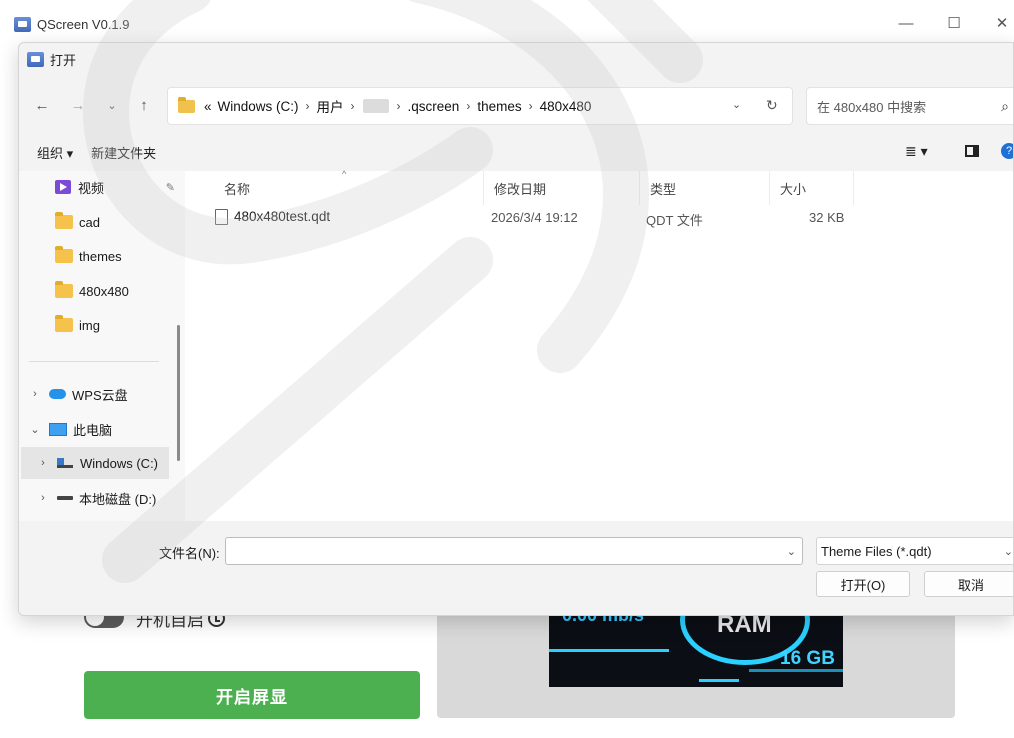 This screenshot has height=738, width=1014. Describe the element at coordinates (118, 499) in the screenshot. I see `sidebar-item-label: 本地磁盘 (D:)` at that location.